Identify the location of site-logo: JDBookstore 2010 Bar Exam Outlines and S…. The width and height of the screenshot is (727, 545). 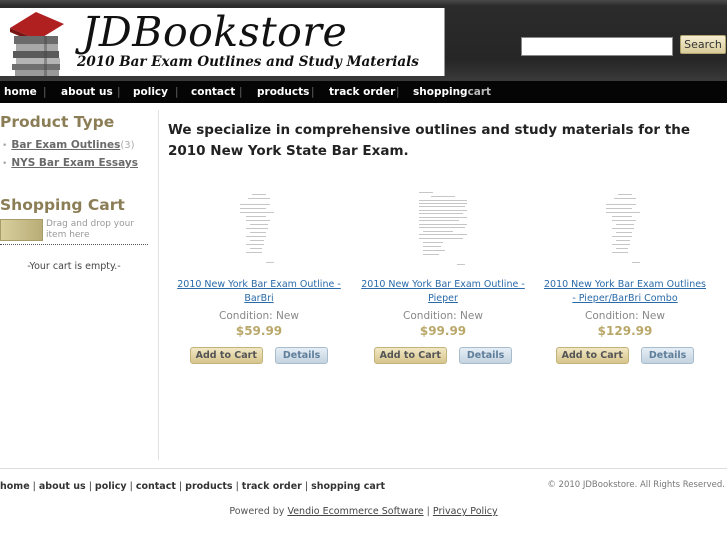
(222, 42).